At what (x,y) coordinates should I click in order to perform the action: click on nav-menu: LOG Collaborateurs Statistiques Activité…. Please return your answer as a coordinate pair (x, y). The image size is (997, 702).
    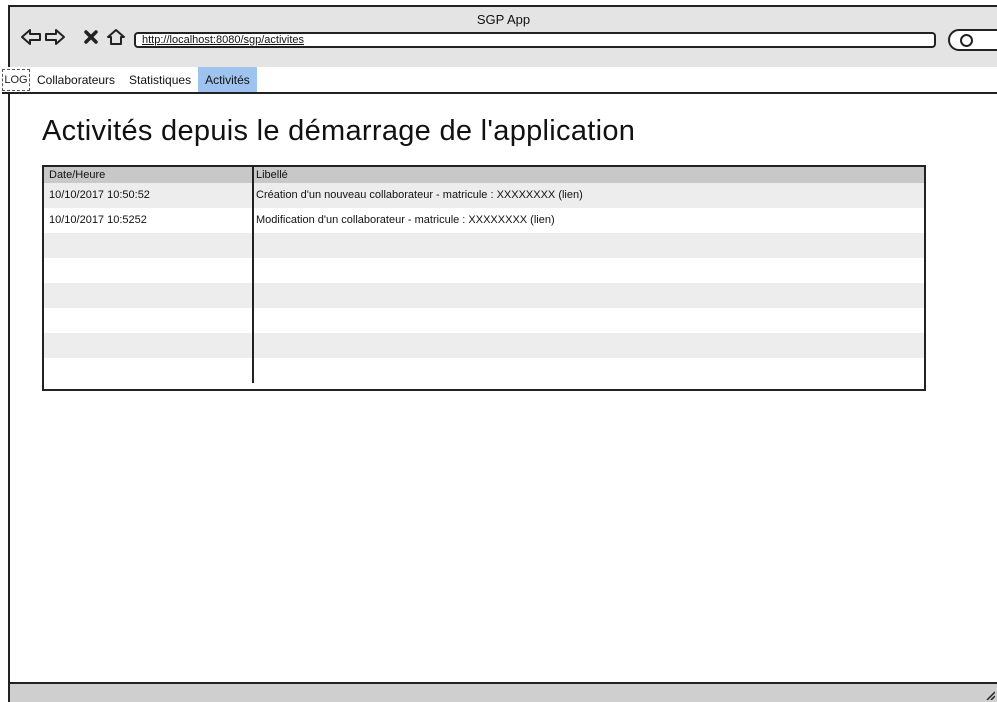
    Looking at the image, I should click on (499, 80).